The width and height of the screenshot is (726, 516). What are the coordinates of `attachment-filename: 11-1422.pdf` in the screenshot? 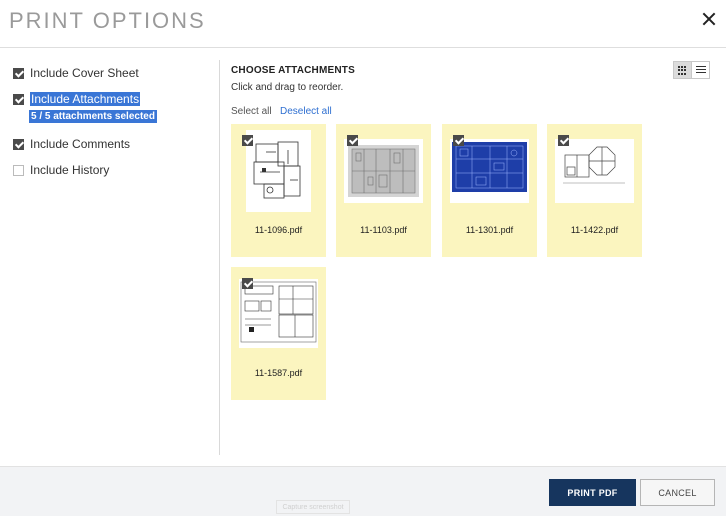 It's located at (594, 230).